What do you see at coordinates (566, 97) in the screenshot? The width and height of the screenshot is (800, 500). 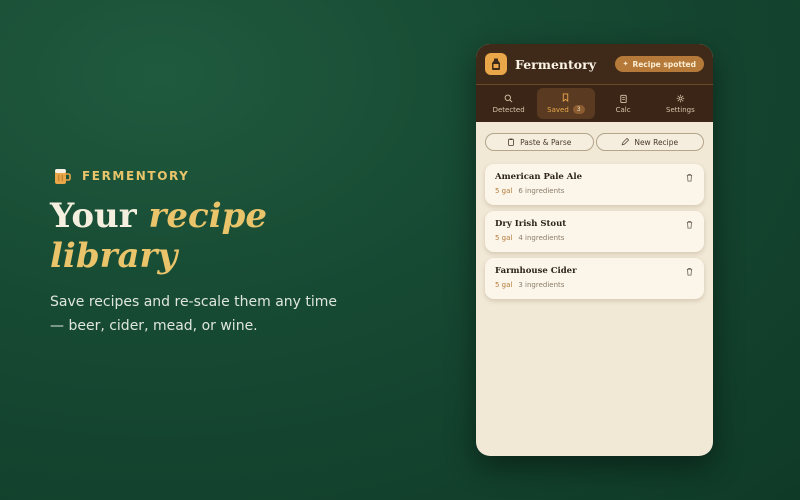 I see `bookmark-icon` at bounding box center [566, 97].